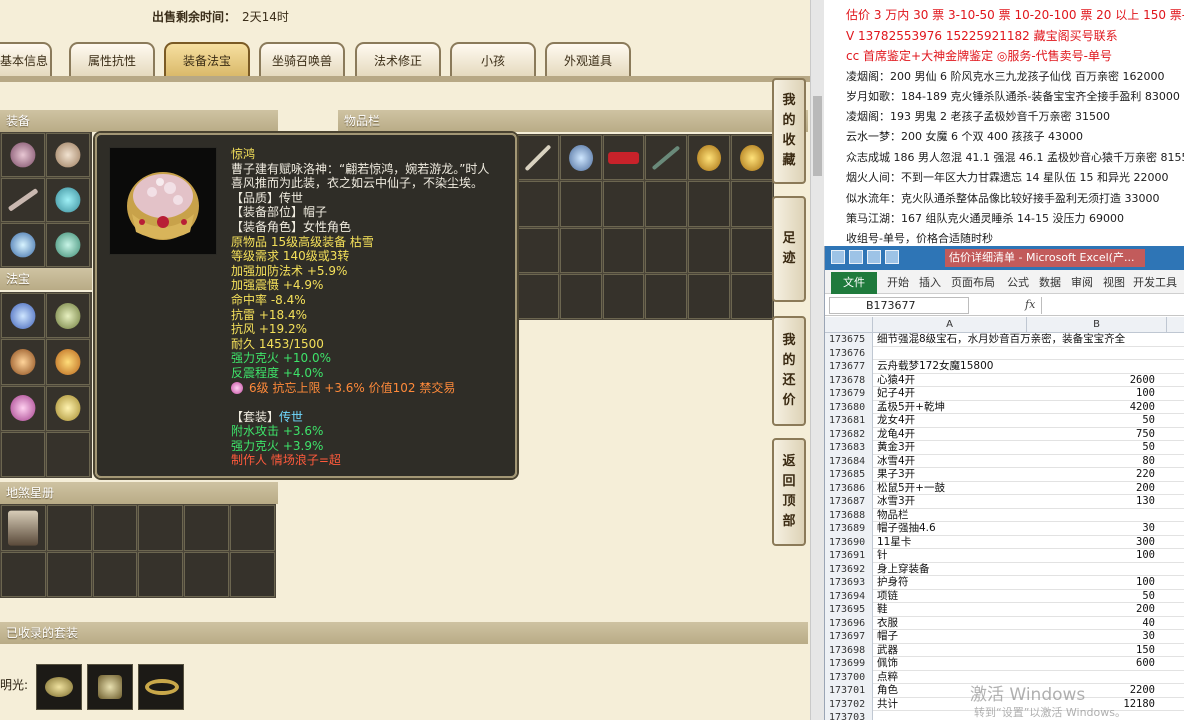  Describe the element at coordinates (952, 569) in the screenshot. I see `cell-a: 身上穿装备` at that location.